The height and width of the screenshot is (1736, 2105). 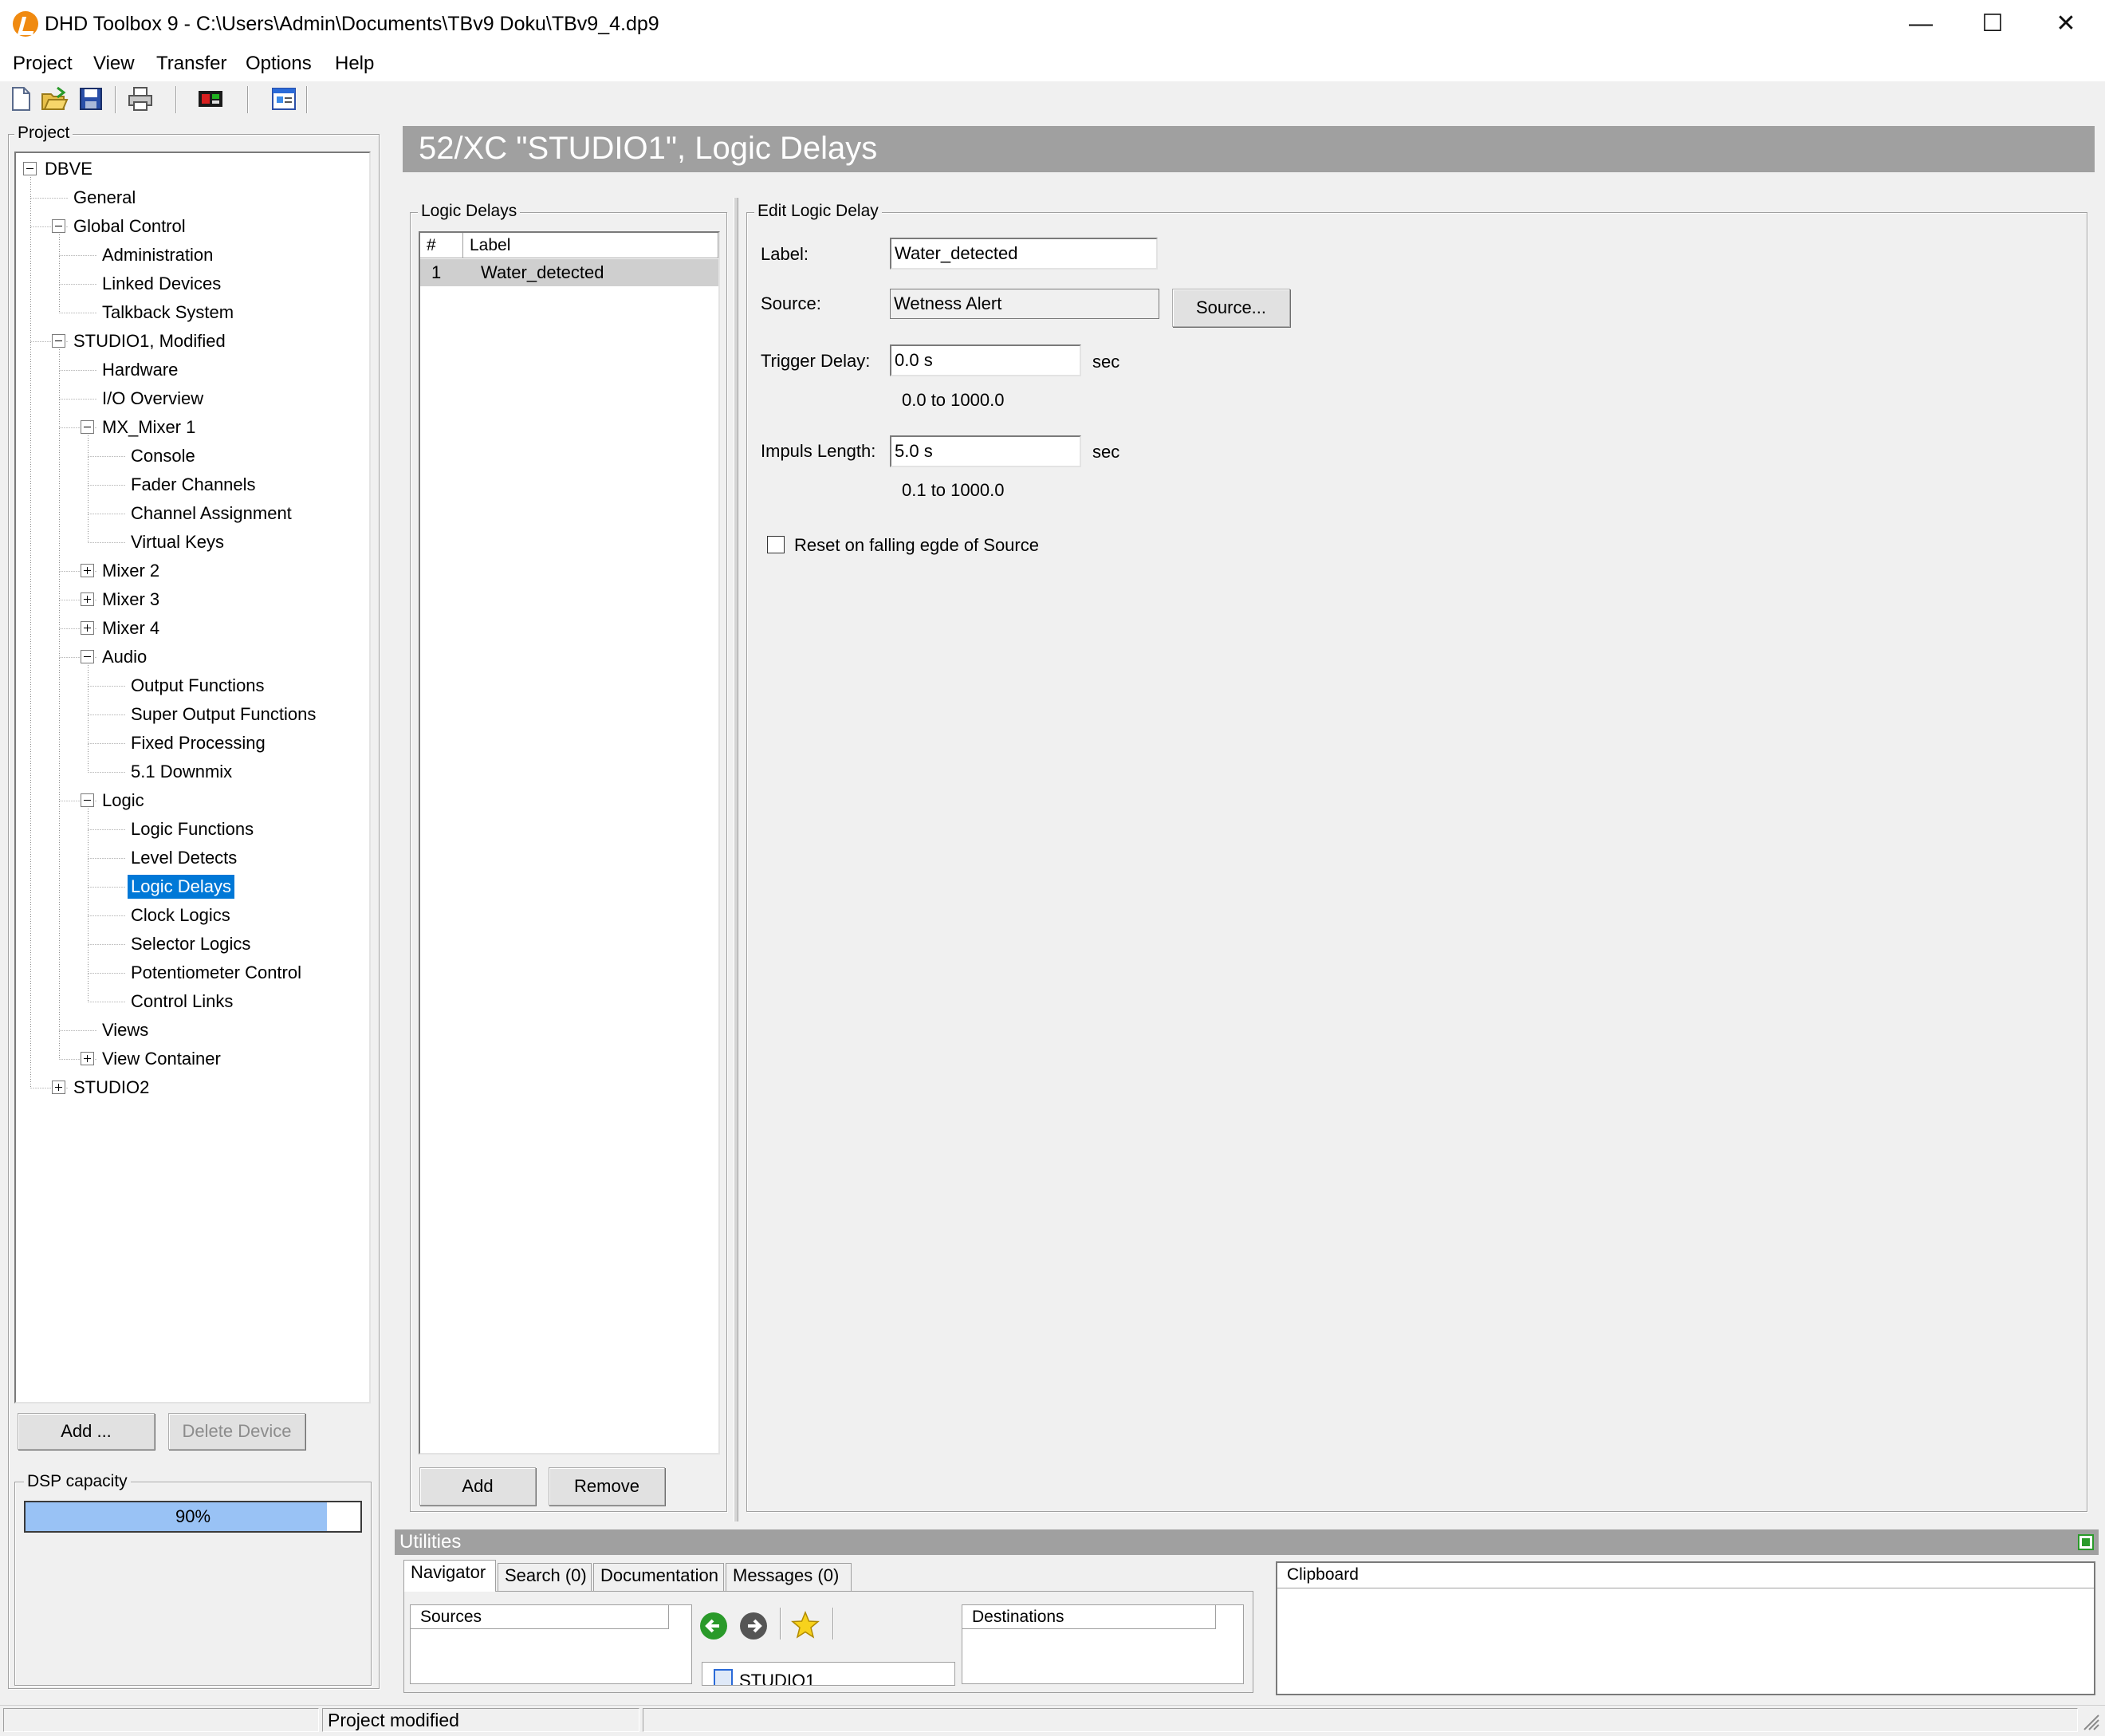 I want to click on print-icon, so click(x=140, y=99).